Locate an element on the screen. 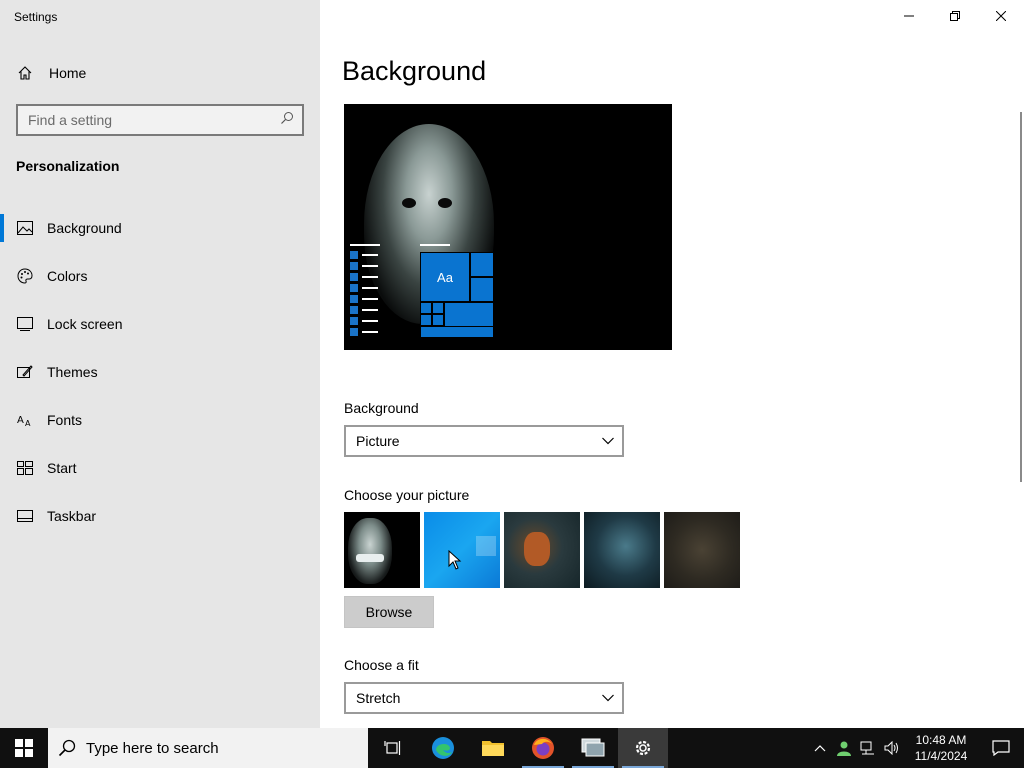 This screenshot has width=1024, height=768. scrollbar is located at coordinates (1021, 297).